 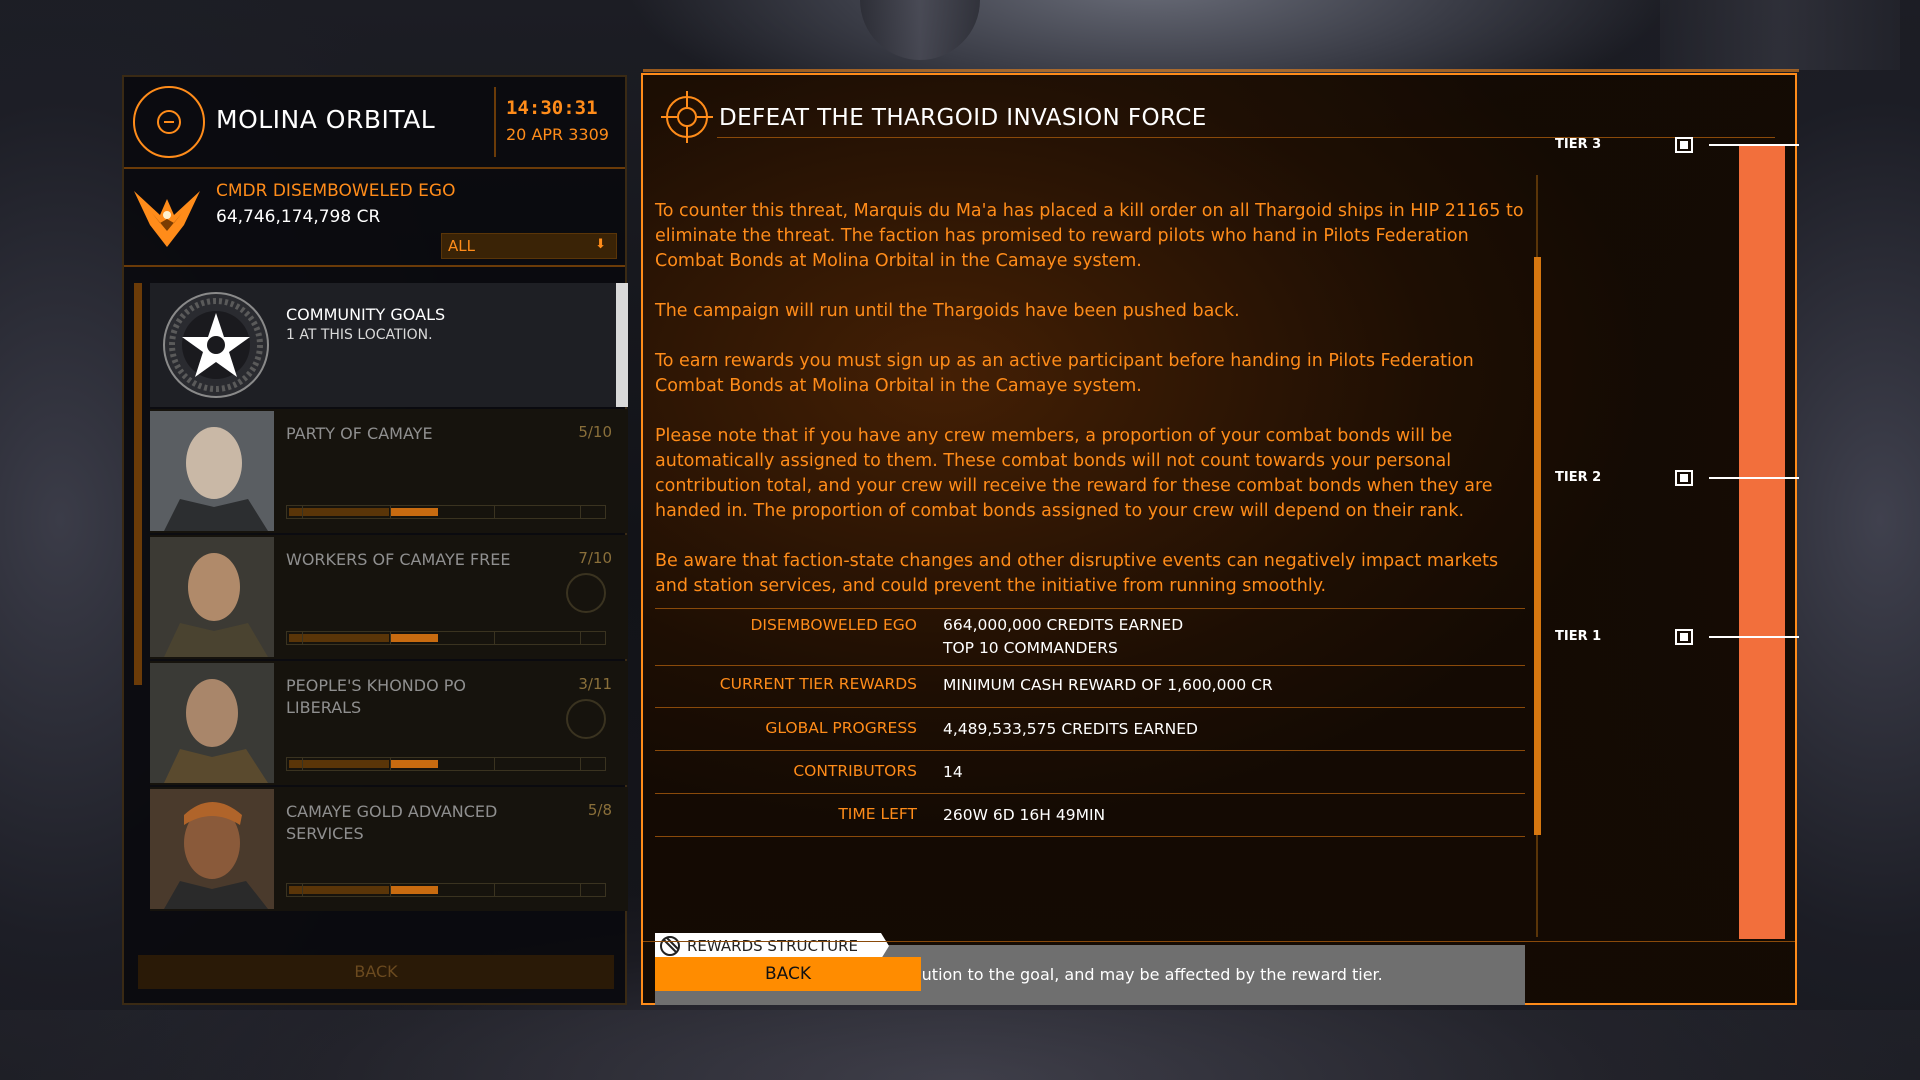 I want to click on player-contribution: 664,000,000 CREDITS EARNED, so click(x=1063, y=625).